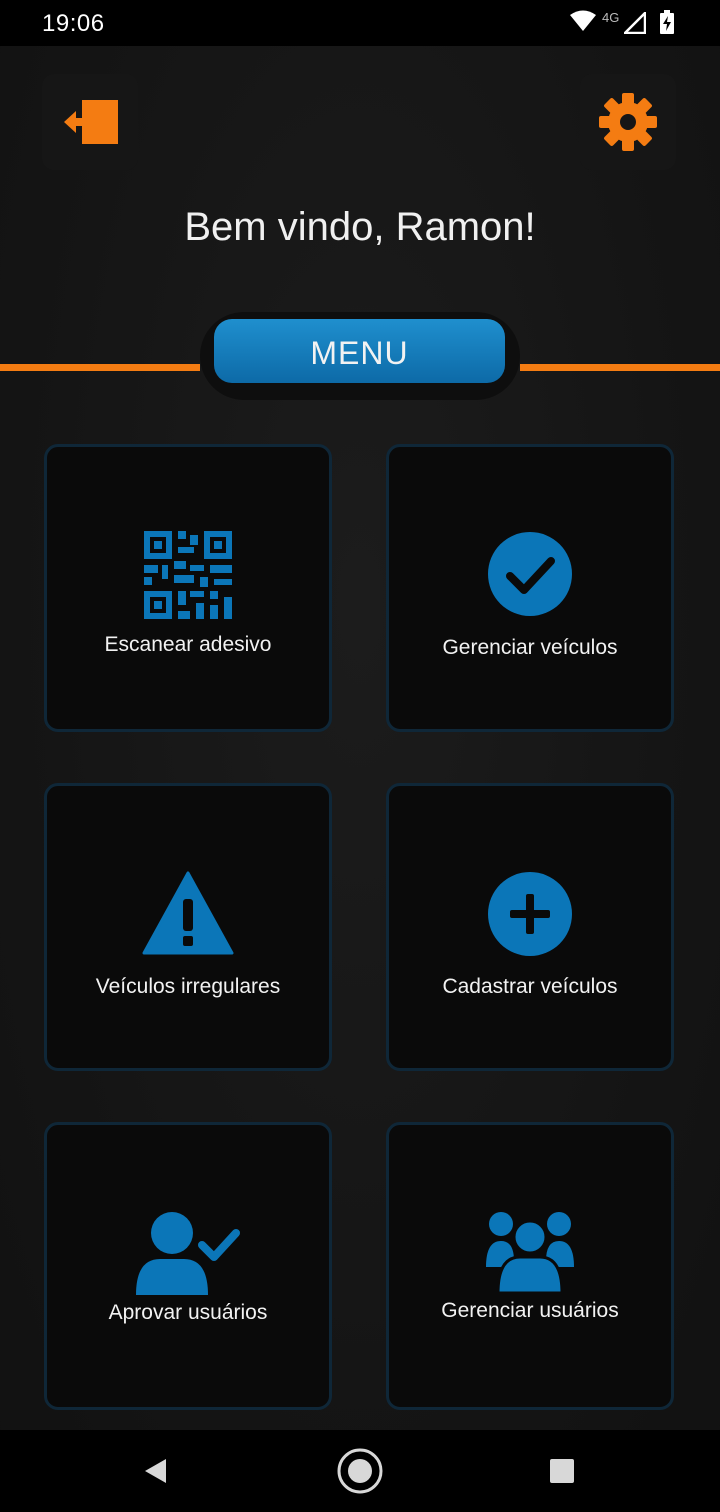 This screenshot has height=1512, width=720. I want to click on tile-register-vehicles: Cadastrar veículos, so click(530, 927).